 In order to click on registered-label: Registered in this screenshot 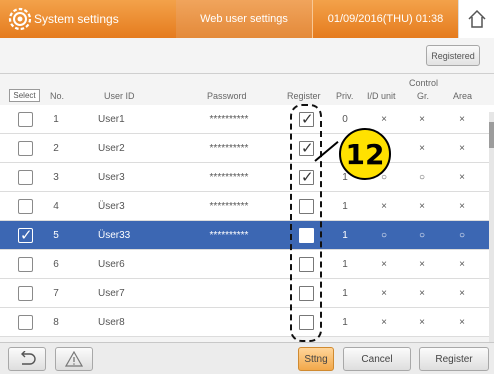, I will do `click(453, 55)`.